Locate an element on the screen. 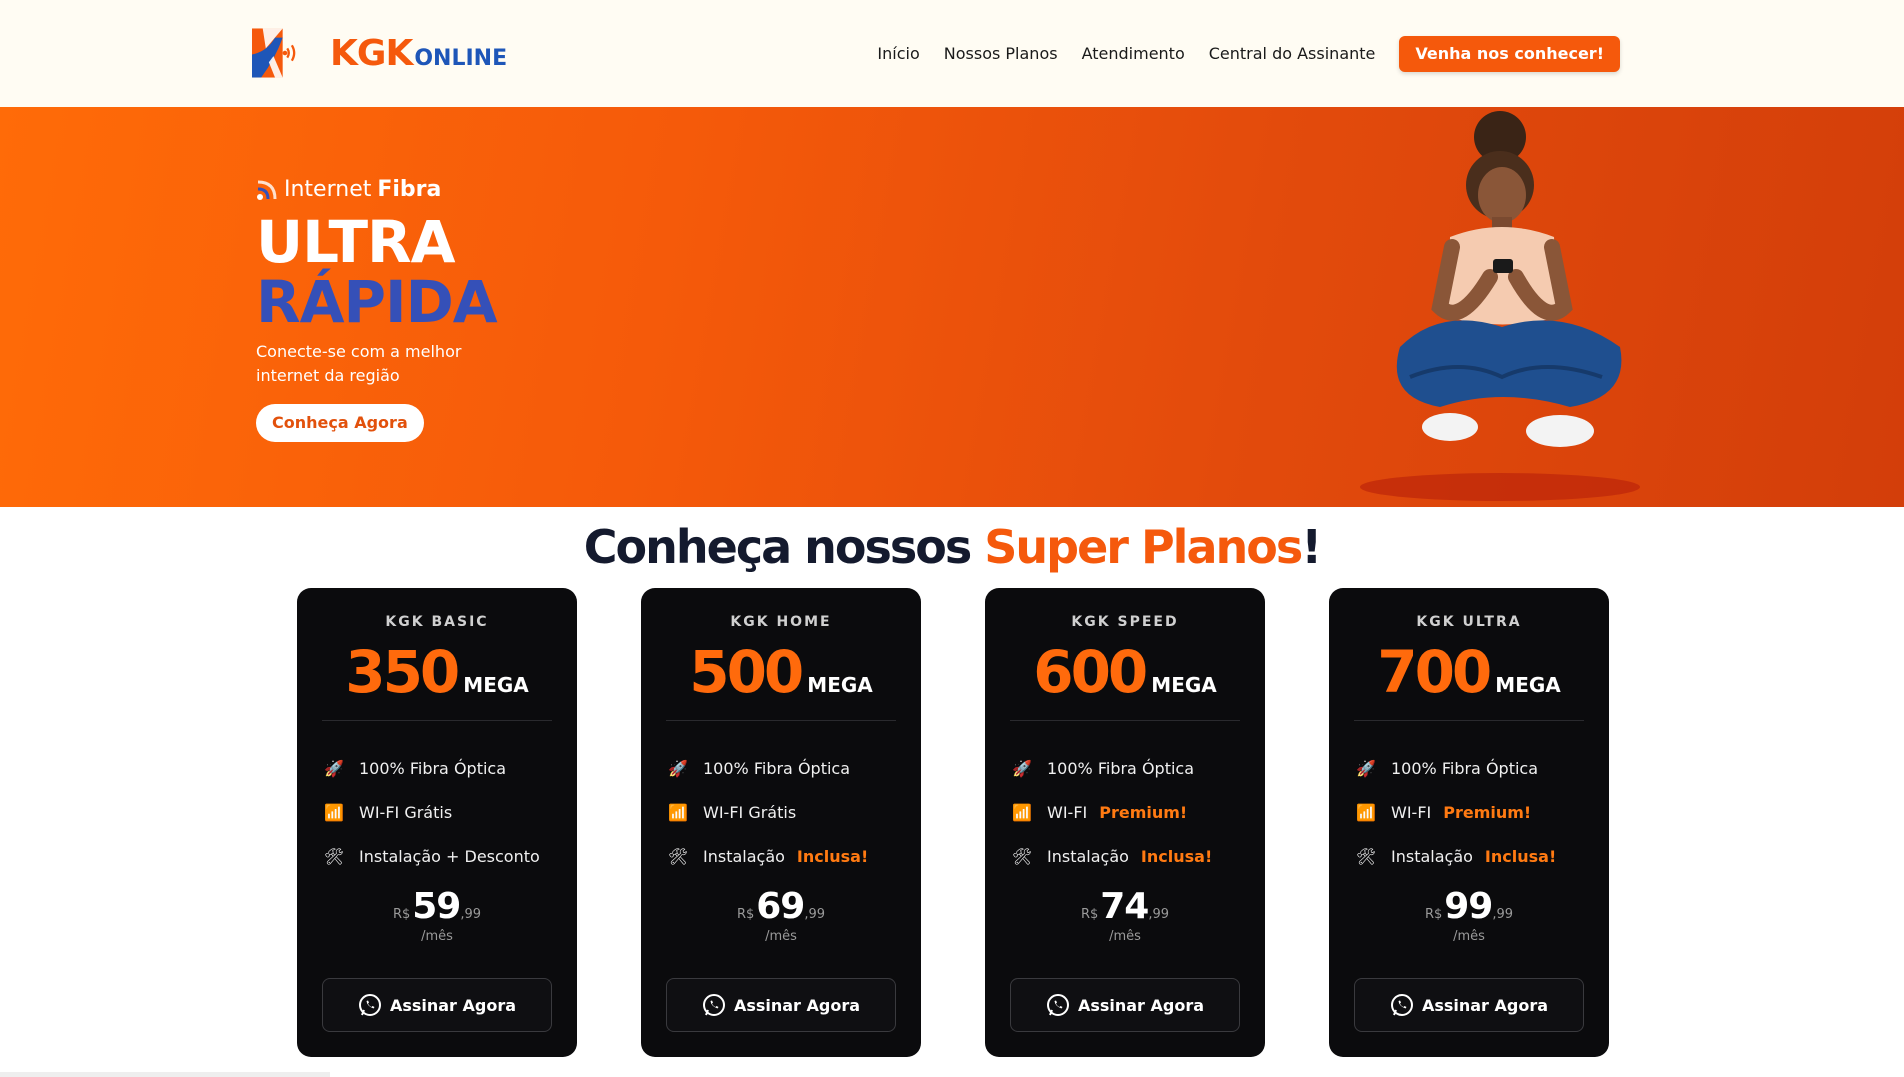 Image resolution: width=1904 pixels, height=1077 pixels. hero-person-image is located at coordinates (1500, 306).